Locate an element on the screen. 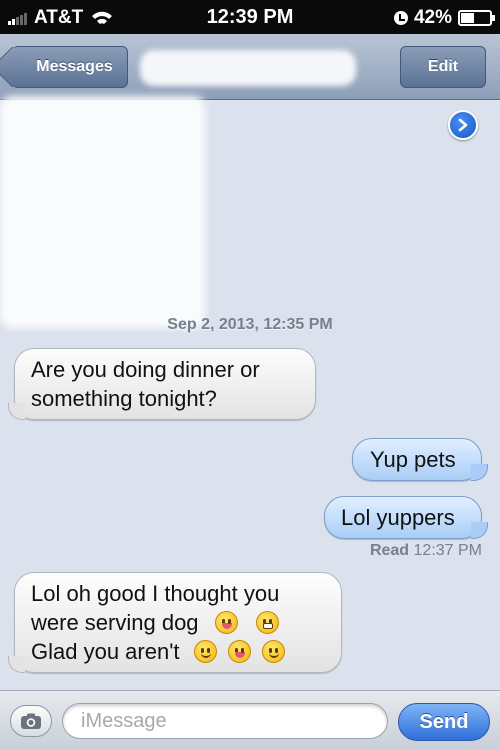  battery-percent: 42% is located at coordinates (432, 17).